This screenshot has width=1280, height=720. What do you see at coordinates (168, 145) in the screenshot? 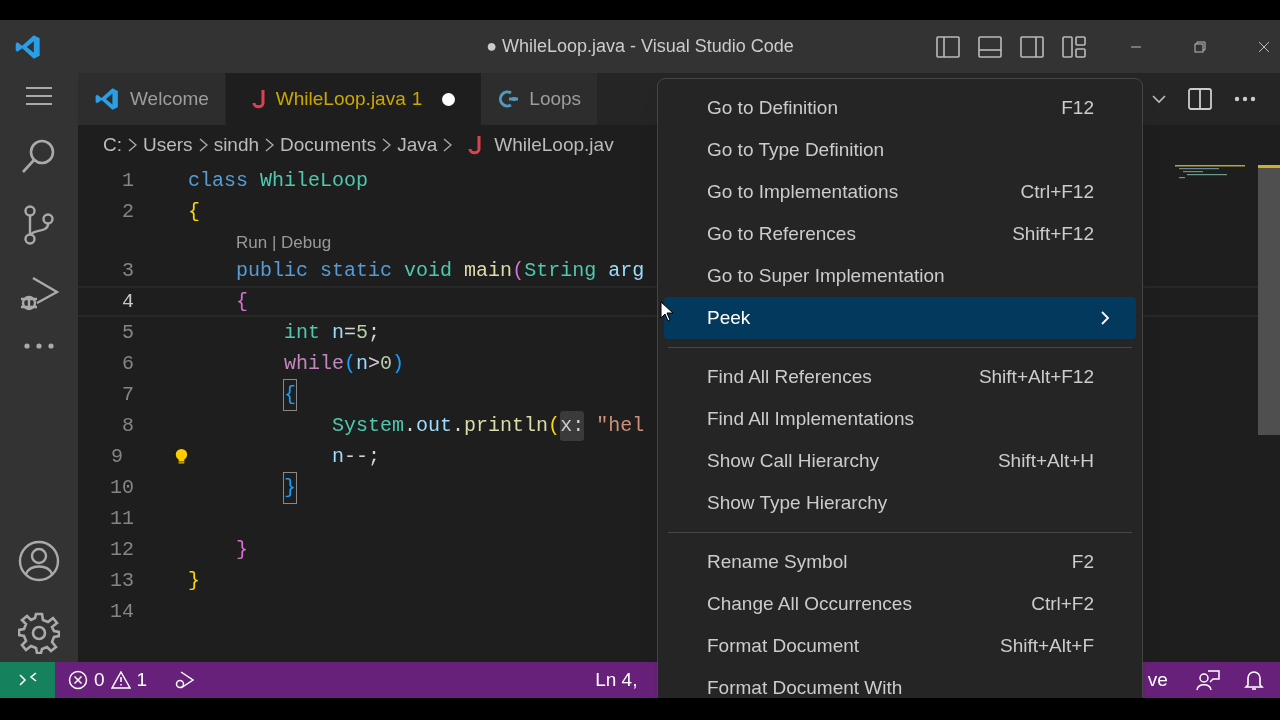
I see `breadcrumb-item: Users` at bounding box center [168, 145].